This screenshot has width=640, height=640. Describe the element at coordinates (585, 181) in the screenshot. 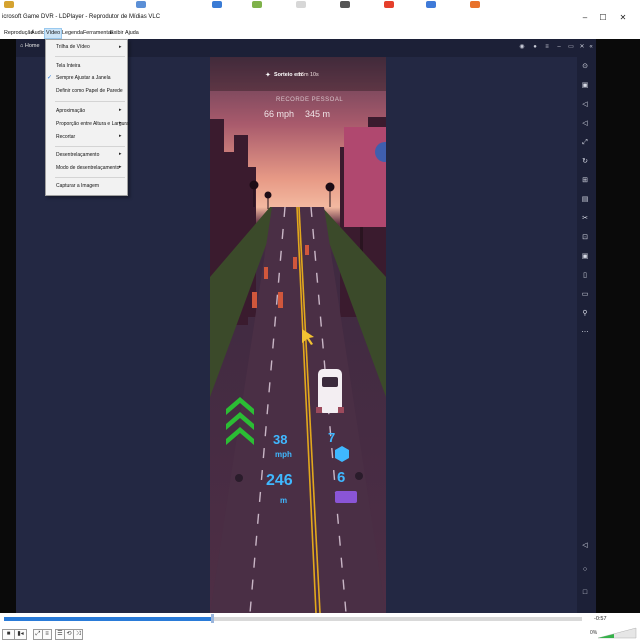

I see `apk-icon: ⊞` at that location.